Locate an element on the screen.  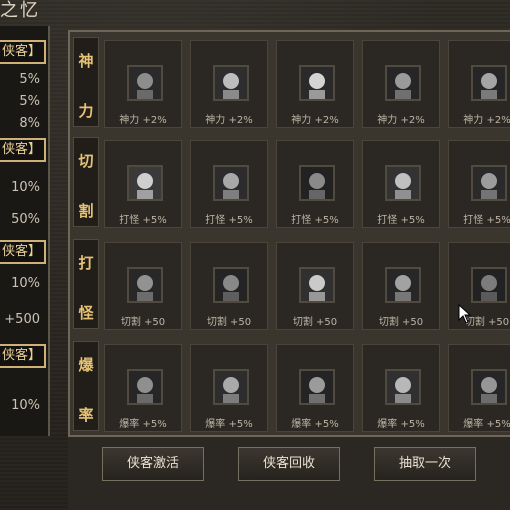
row-label-char: 割 is located at coordinates (86, 211).